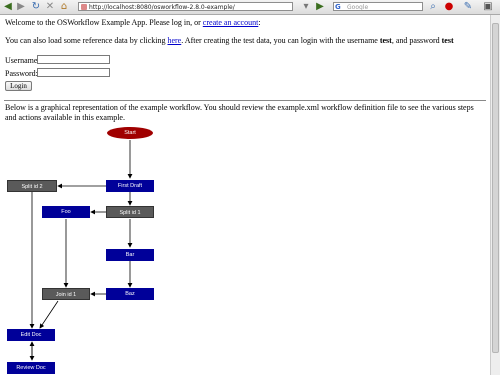 The image size is (500, 375). Describe the element at coordinates (130, 294) in the screenshot. I see `node-baz: Baz` at that location.